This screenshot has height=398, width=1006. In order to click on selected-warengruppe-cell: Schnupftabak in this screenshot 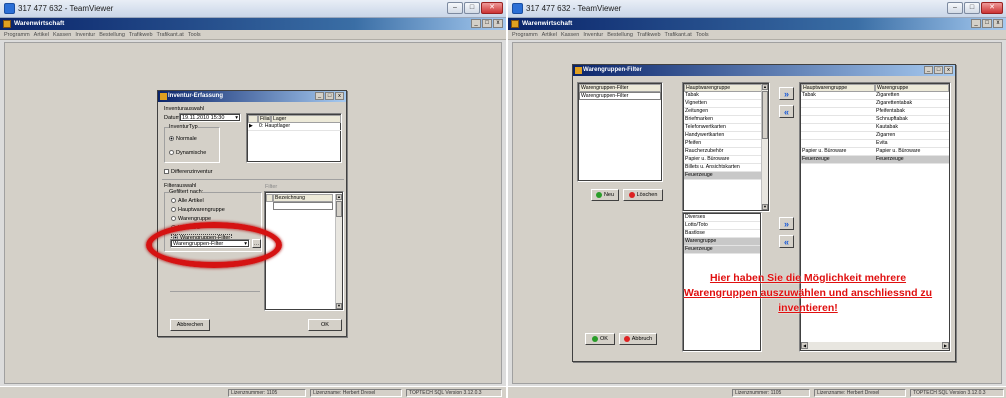, I will do `click(912, 120)`.